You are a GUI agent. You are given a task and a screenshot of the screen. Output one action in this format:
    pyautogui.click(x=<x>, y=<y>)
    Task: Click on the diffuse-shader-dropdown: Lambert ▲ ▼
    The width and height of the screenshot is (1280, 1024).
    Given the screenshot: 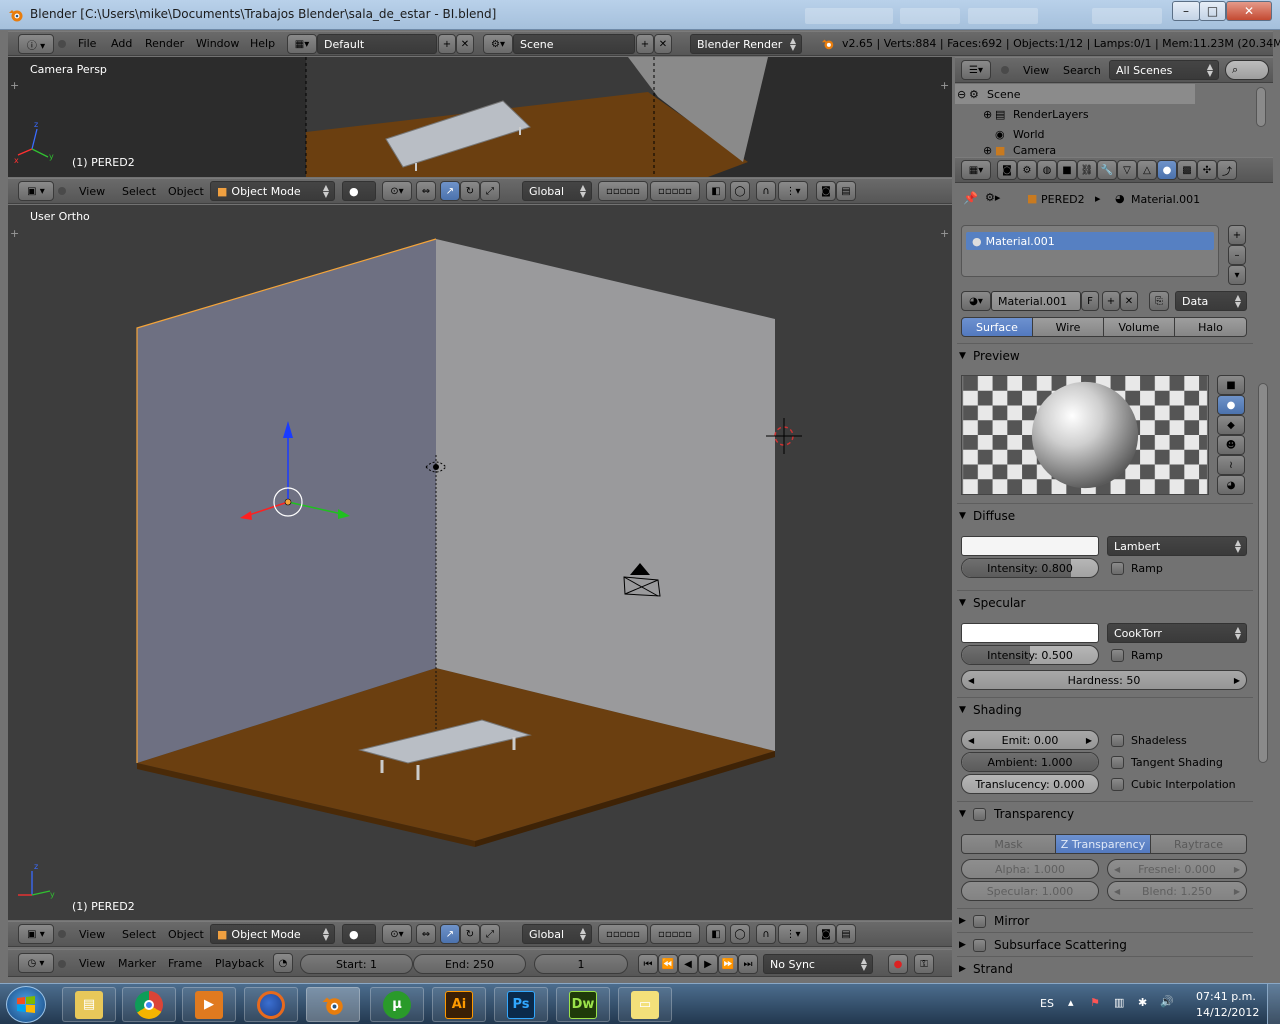 What is the action you would take?
    pyautogui.click(x=1177, y=546)
    